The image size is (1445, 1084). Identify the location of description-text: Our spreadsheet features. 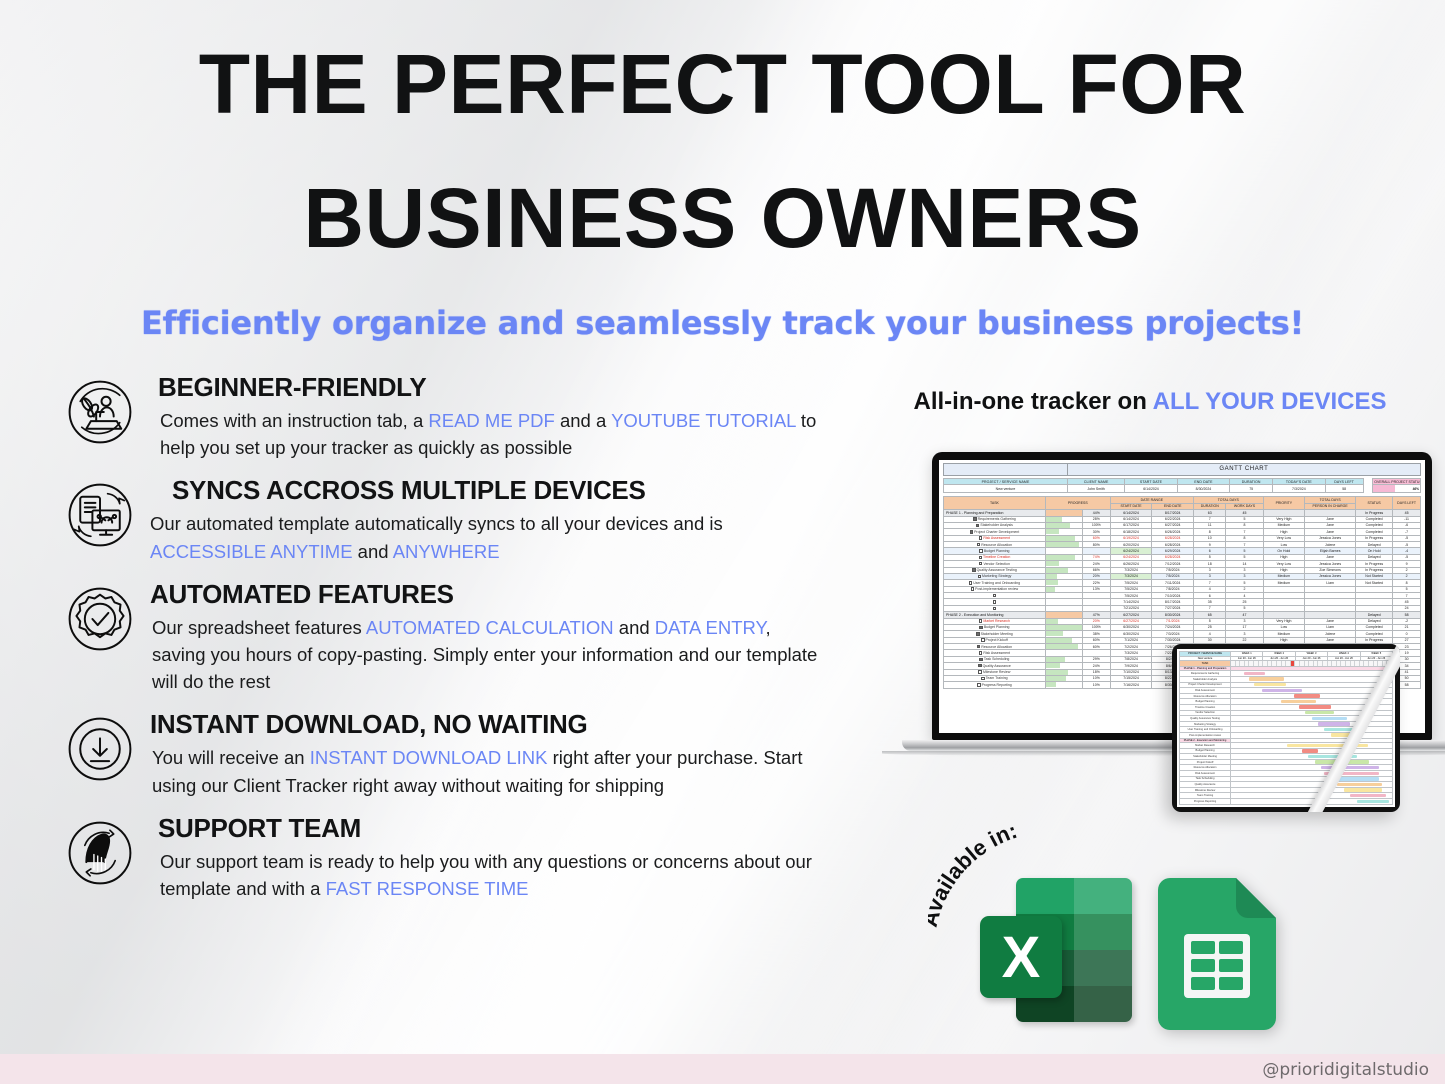
(259, 627).